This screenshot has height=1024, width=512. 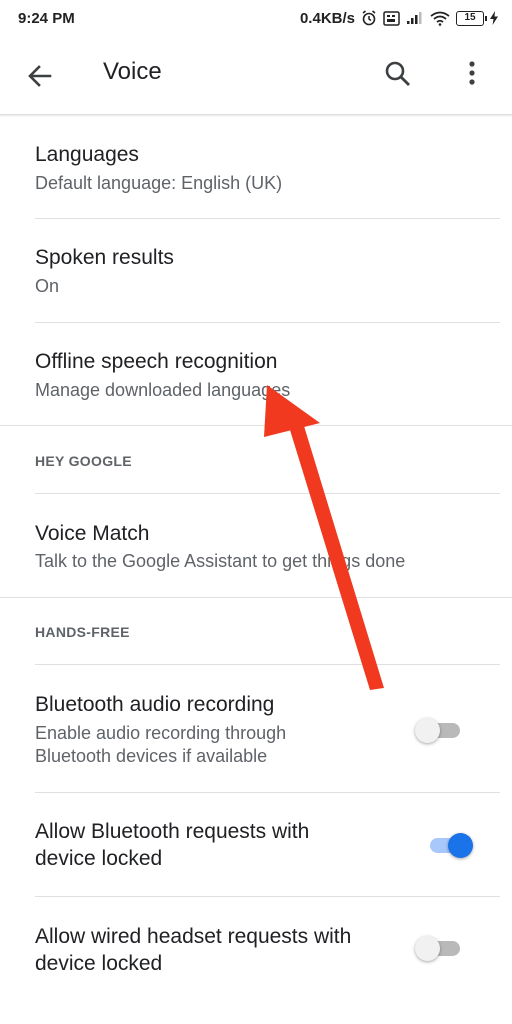 I want to click on spoken-results-setting: Spoken results On, so click(x=256, y=270).